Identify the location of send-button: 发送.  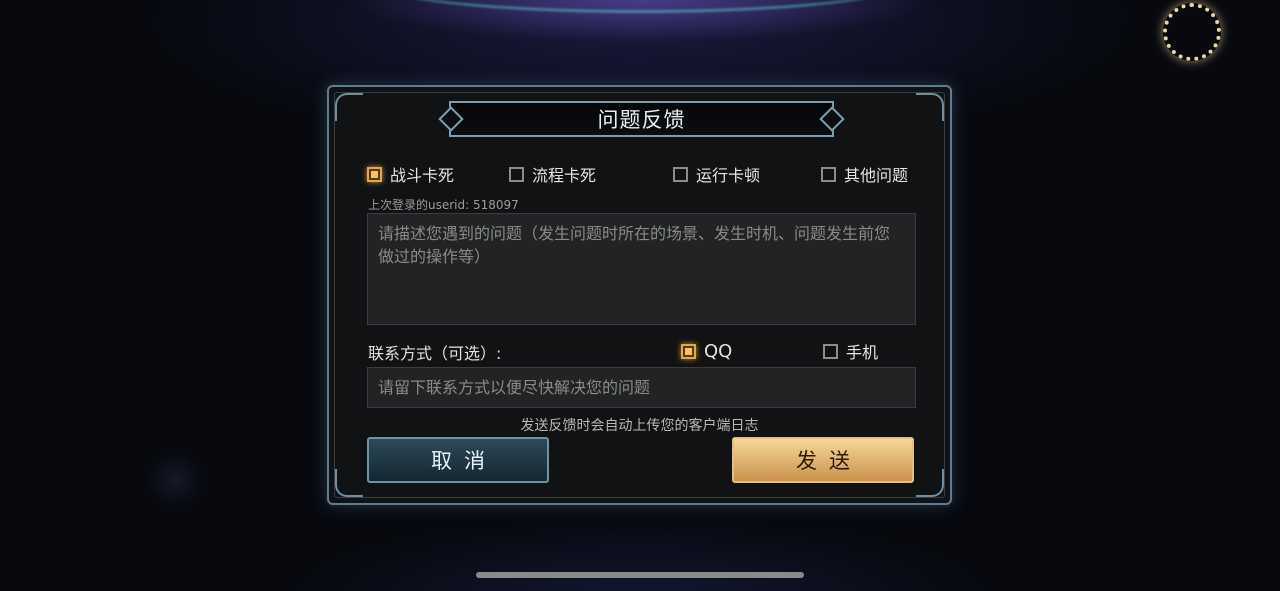
(823, 460).